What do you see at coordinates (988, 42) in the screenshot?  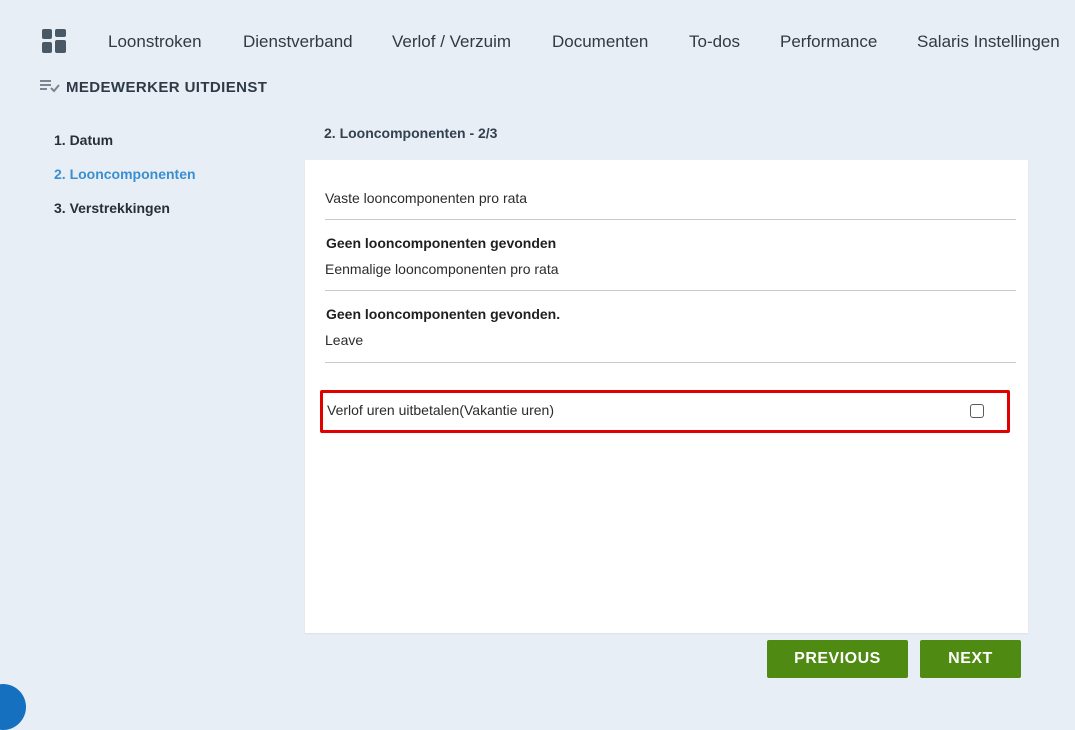 I see `nav-item-salaris-instellingen: Salaris Instellingen` at bounding box center [988, 42].